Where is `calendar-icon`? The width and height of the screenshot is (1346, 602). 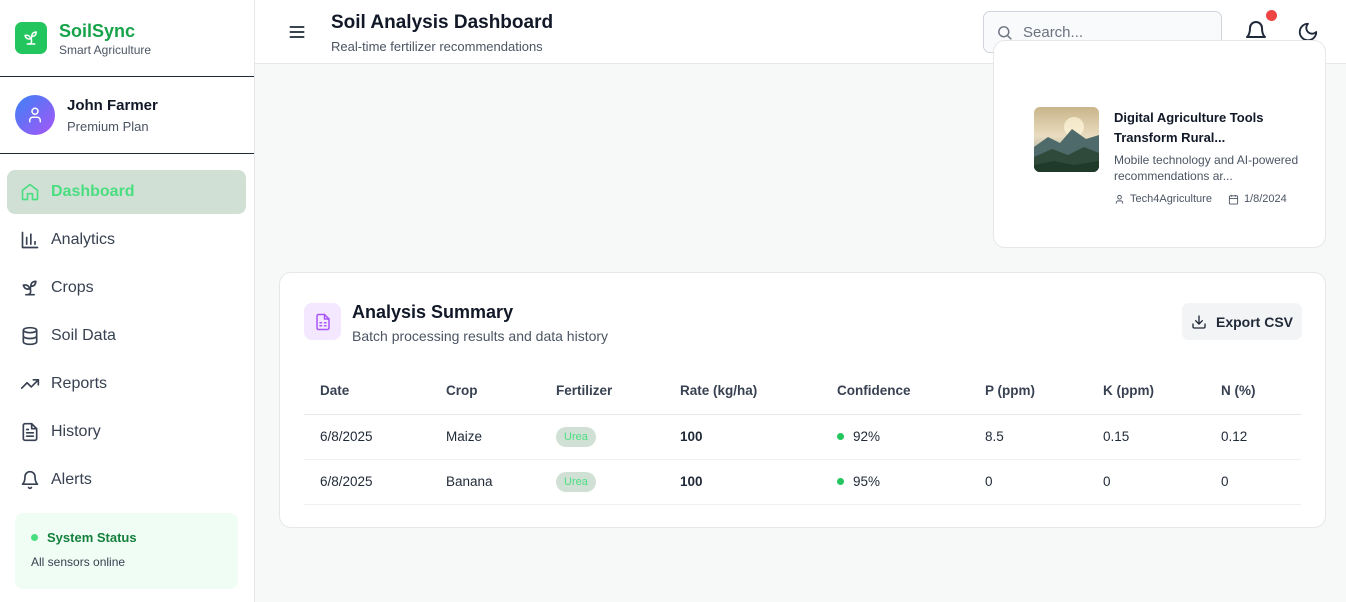
calendar-icon is located at coordinates (1233, 199).